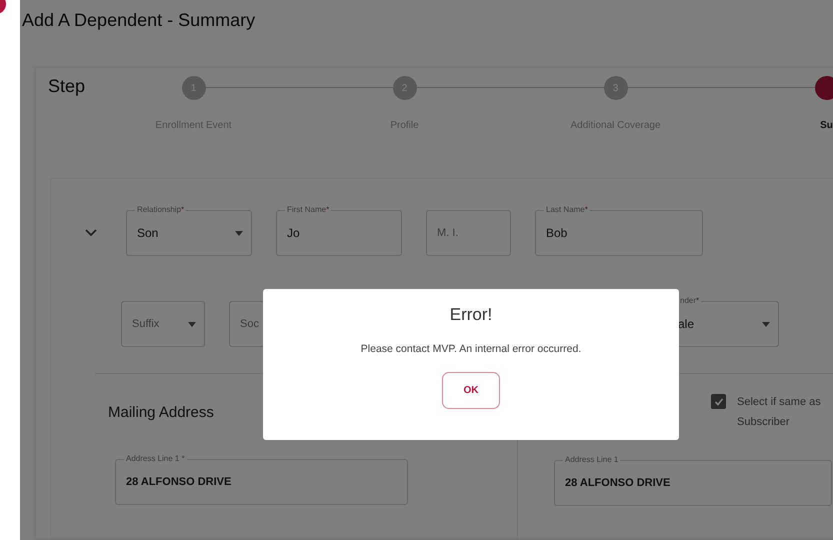 The width and height of the screenshot is (833, 540). I want to click on field-value: Son, so click(147, 233).